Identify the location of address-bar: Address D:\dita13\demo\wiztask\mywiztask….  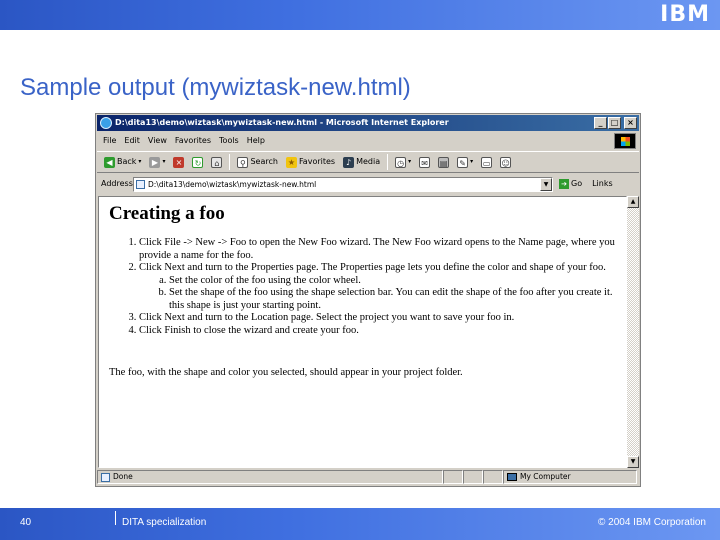
(368, 184).